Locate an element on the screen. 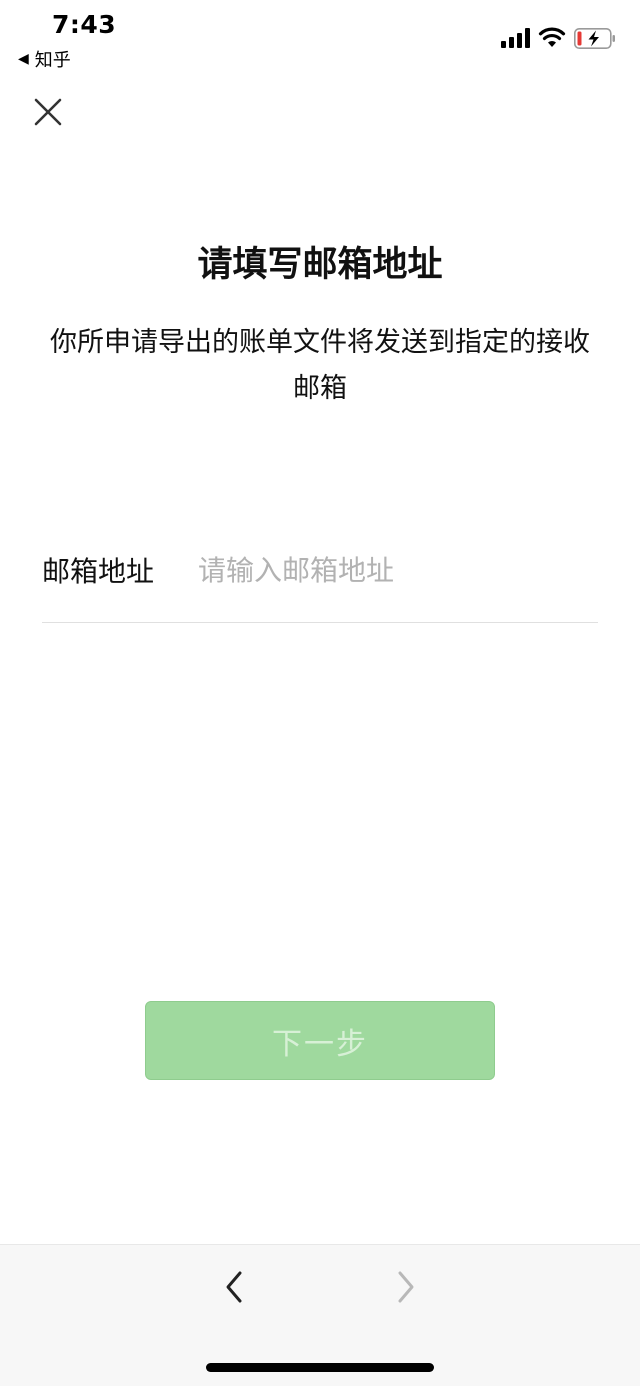 Image resolution: width=640 pixels, height=1386 pixels. home-indicator is located at coordinates (320, 1367).